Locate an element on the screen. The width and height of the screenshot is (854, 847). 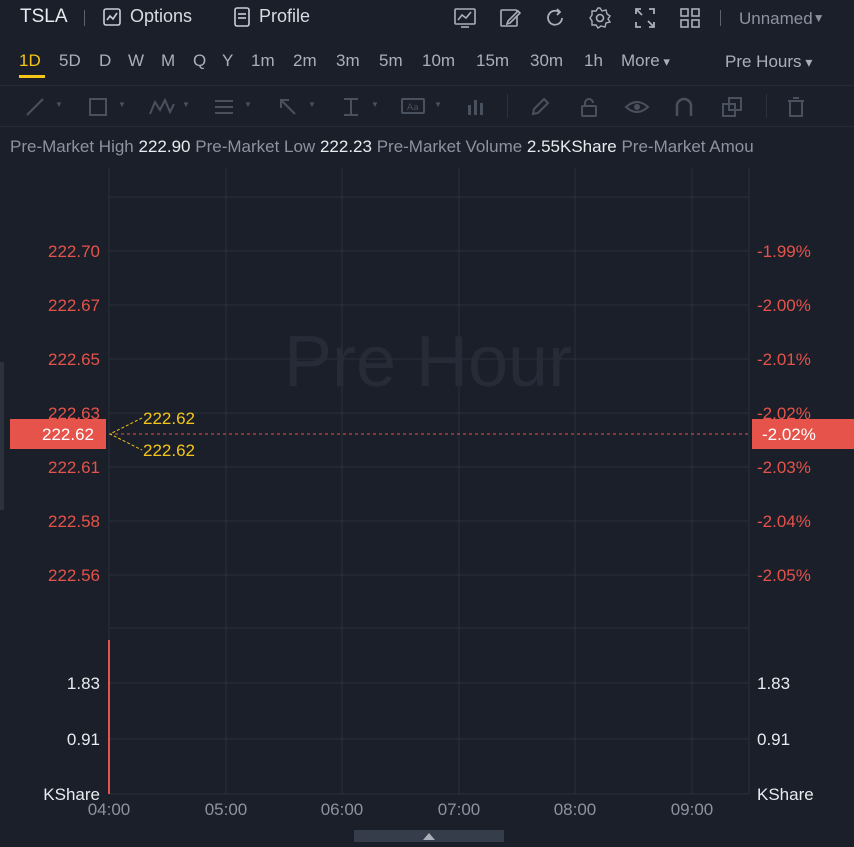
tab-d: D is located at coordinates (105, 61).